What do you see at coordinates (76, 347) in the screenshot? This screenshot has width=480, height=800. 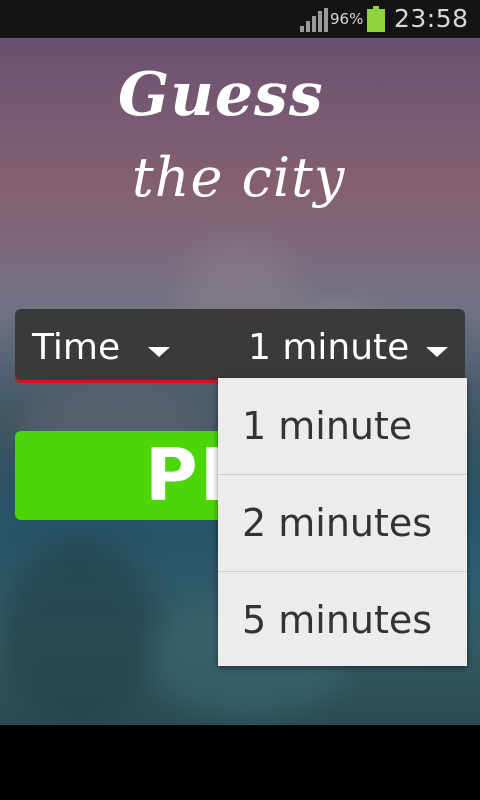 I see `time-label: Time` at bounding box center [76, 347].